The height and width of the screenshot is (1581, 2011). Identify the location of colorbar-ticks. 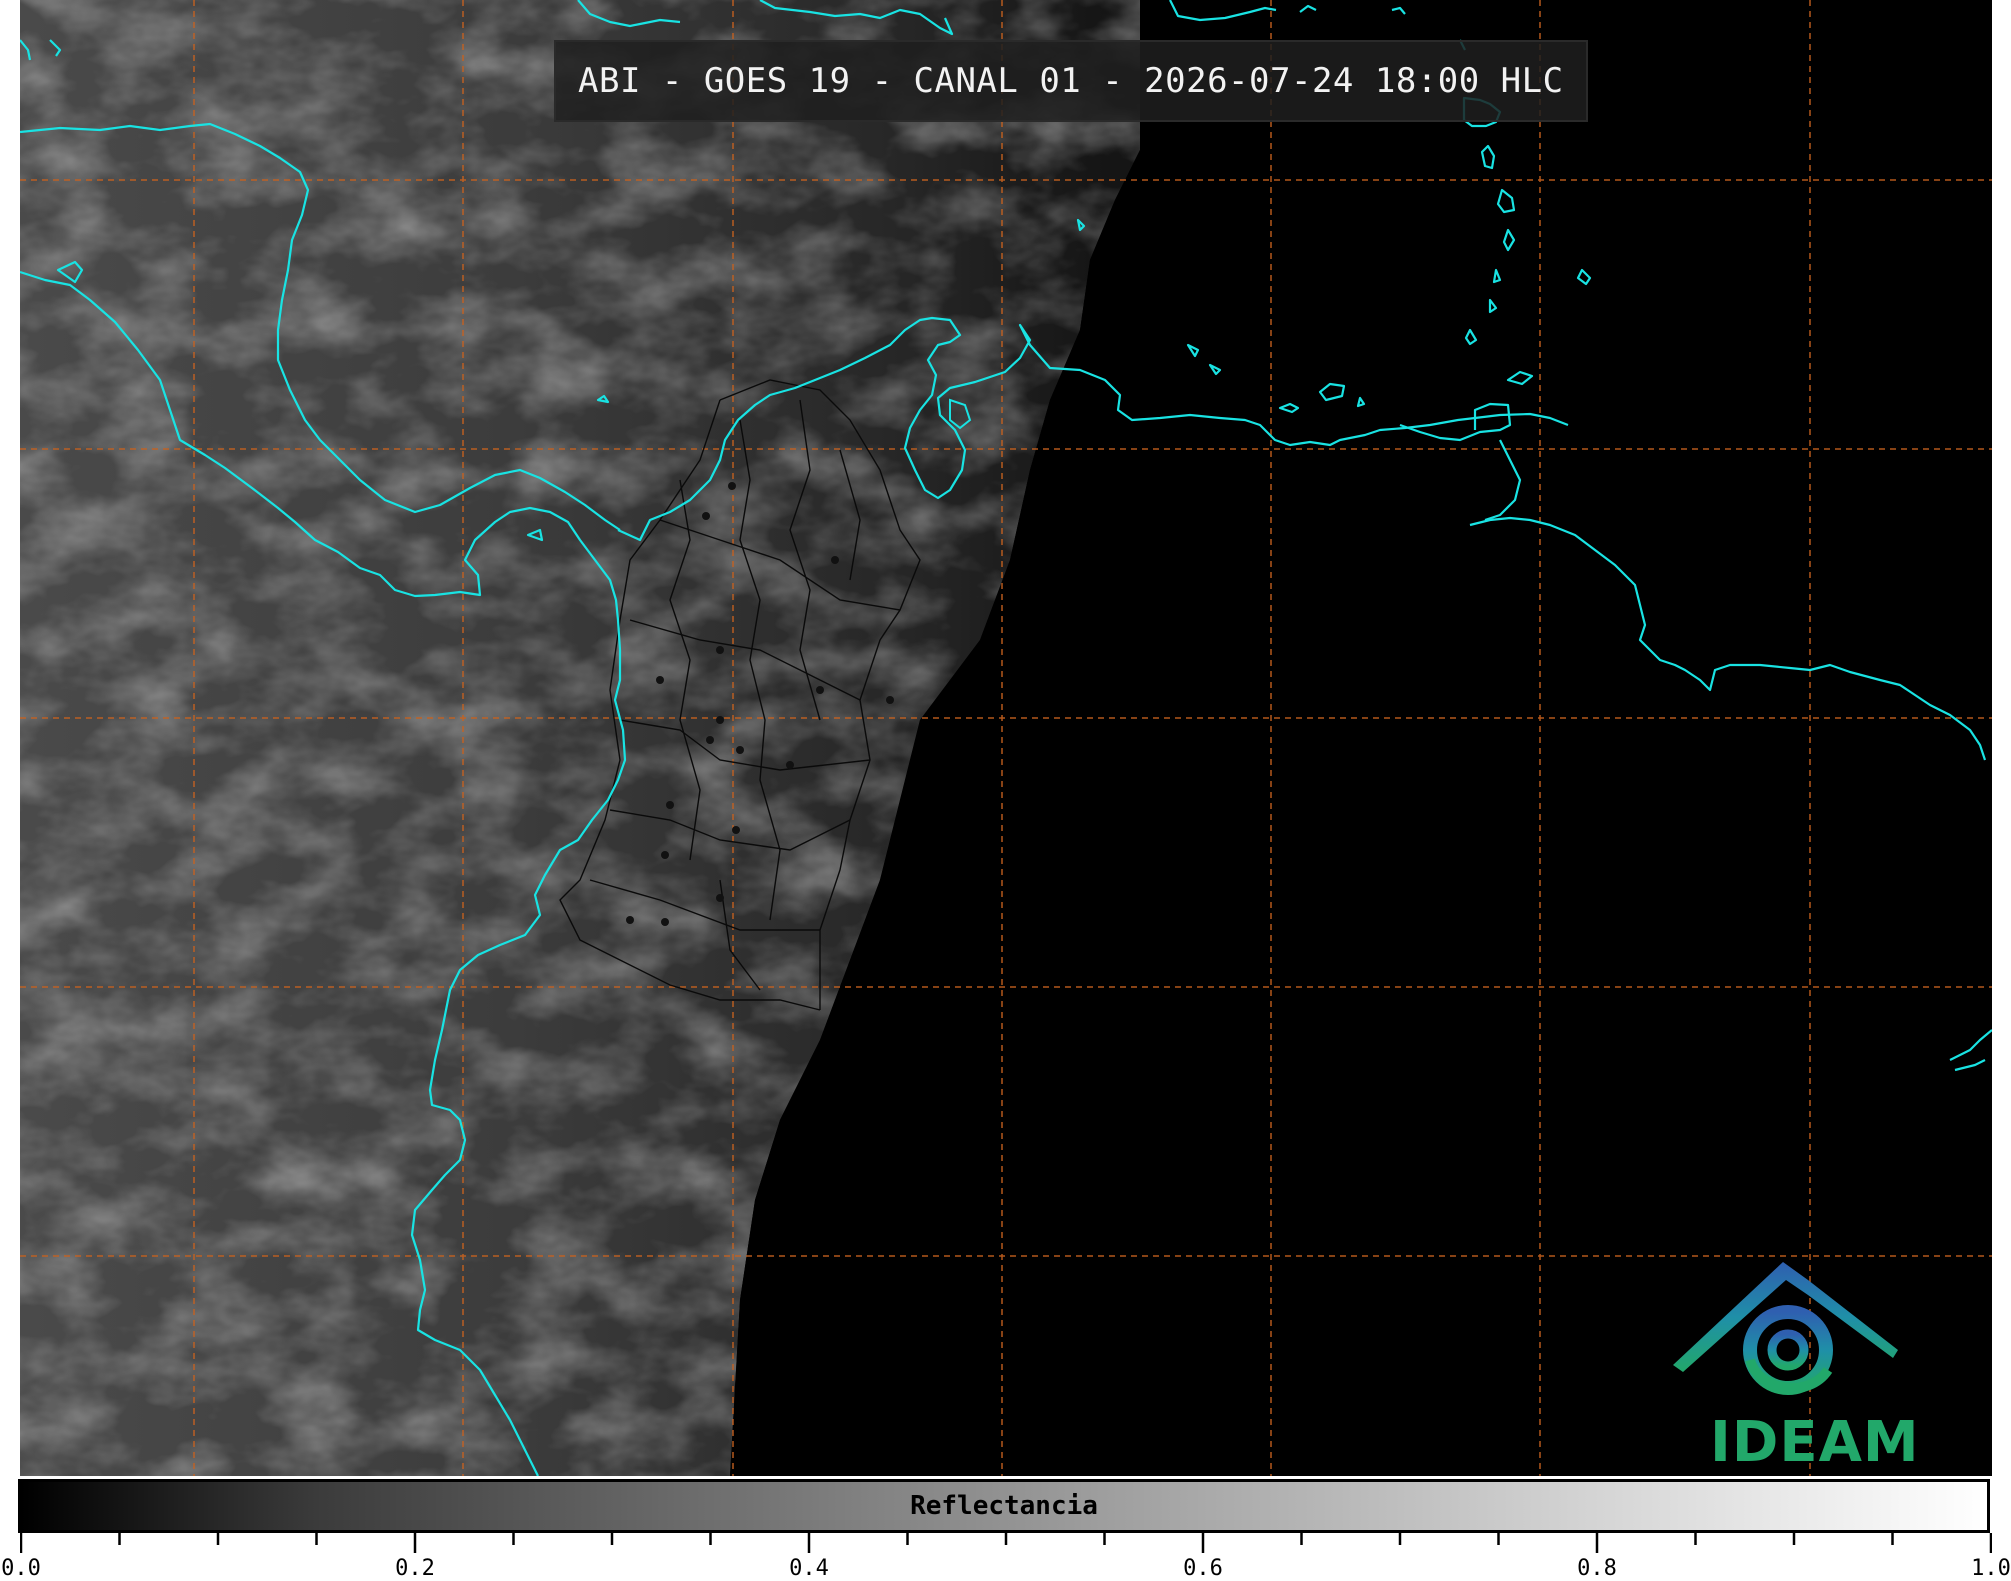
(1006, 1543).